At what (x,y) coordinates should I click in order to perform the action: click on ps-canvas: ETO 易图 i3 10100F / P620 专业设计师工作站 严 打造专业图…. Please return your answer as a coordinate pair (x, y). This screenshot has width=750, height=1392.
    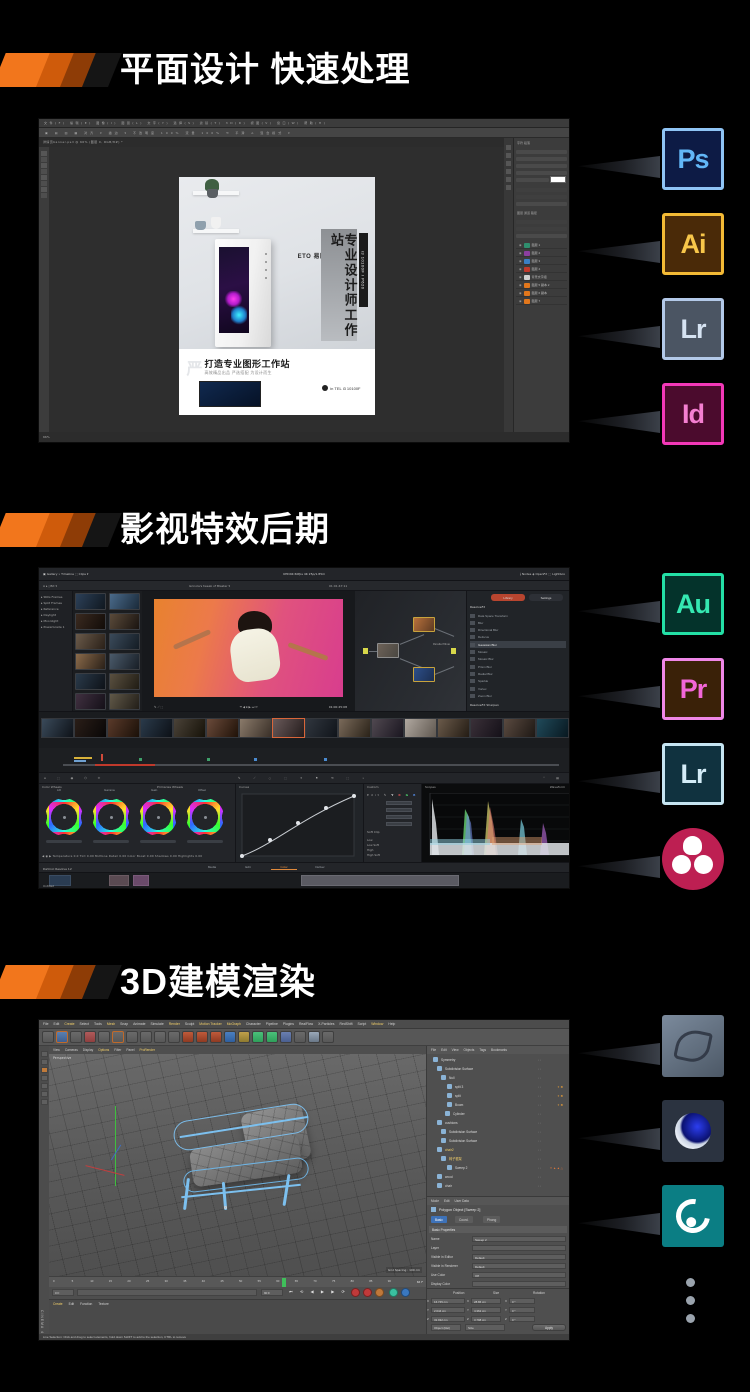
    Looking at the image, I should click on (276, 289).